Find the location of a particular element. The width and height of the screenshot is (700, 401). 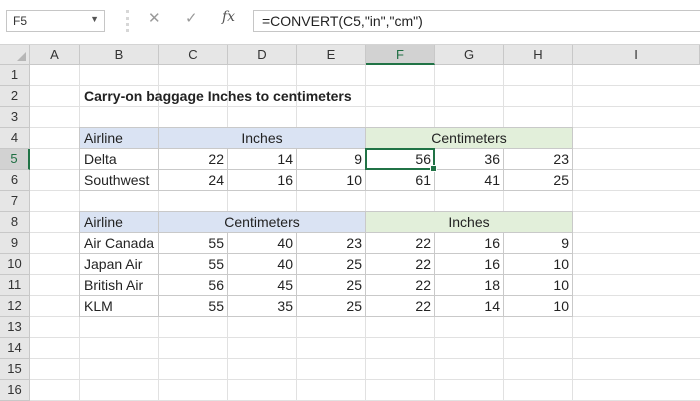

column-header-e: E is located at coordinates (331, 55).